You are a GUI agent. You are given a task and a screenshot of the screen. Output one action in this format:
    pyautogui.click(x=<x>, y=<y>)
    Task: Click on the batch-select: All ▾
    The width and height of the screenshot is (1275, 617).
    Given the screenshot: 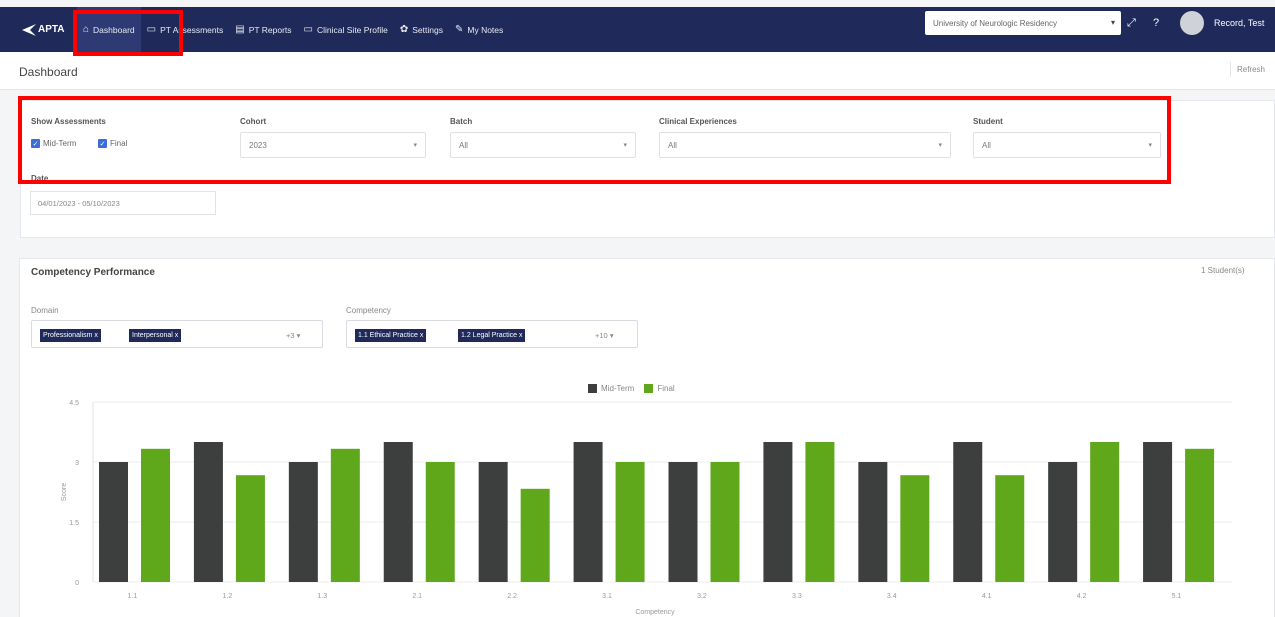 What is the action you would take?
    pyautogui.click(x=543, y=145)
    